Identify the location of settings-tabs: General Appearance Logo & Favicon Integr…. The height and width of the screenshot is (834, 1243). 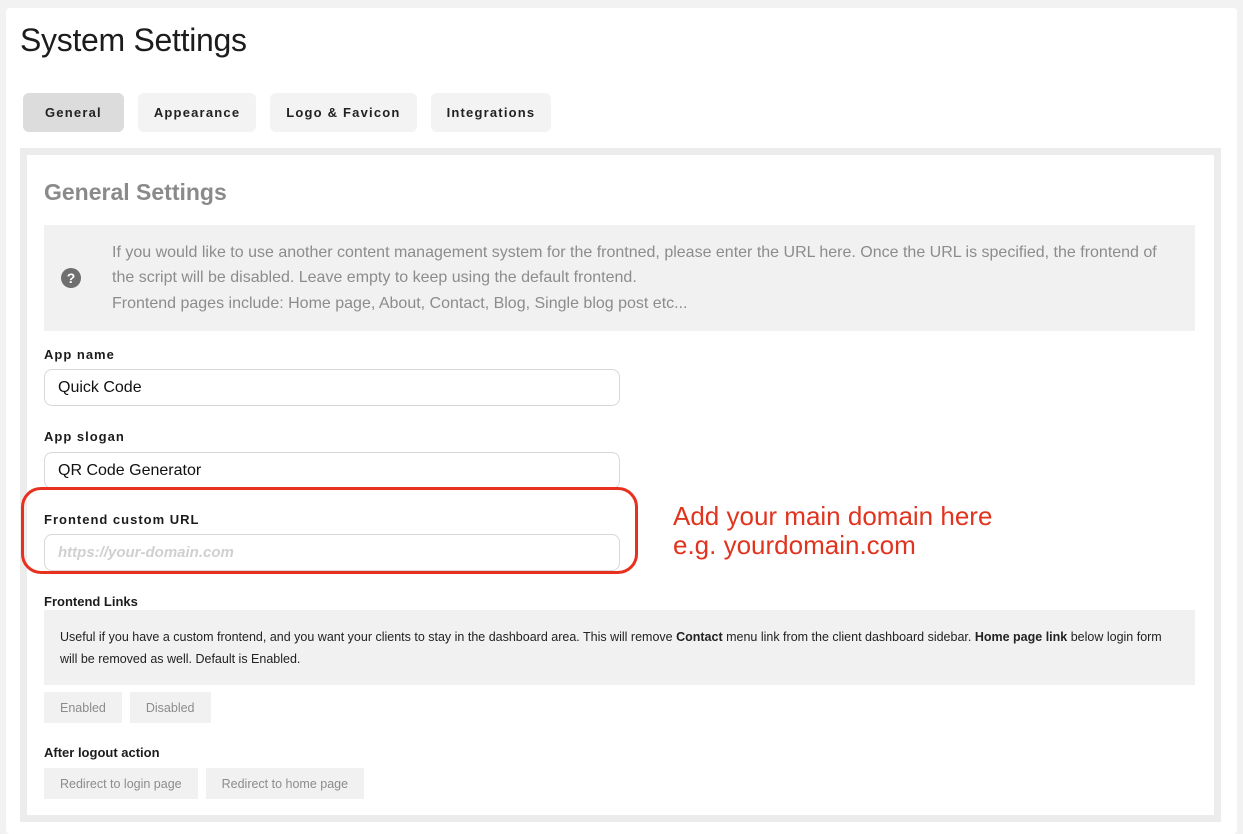
(287, 112).